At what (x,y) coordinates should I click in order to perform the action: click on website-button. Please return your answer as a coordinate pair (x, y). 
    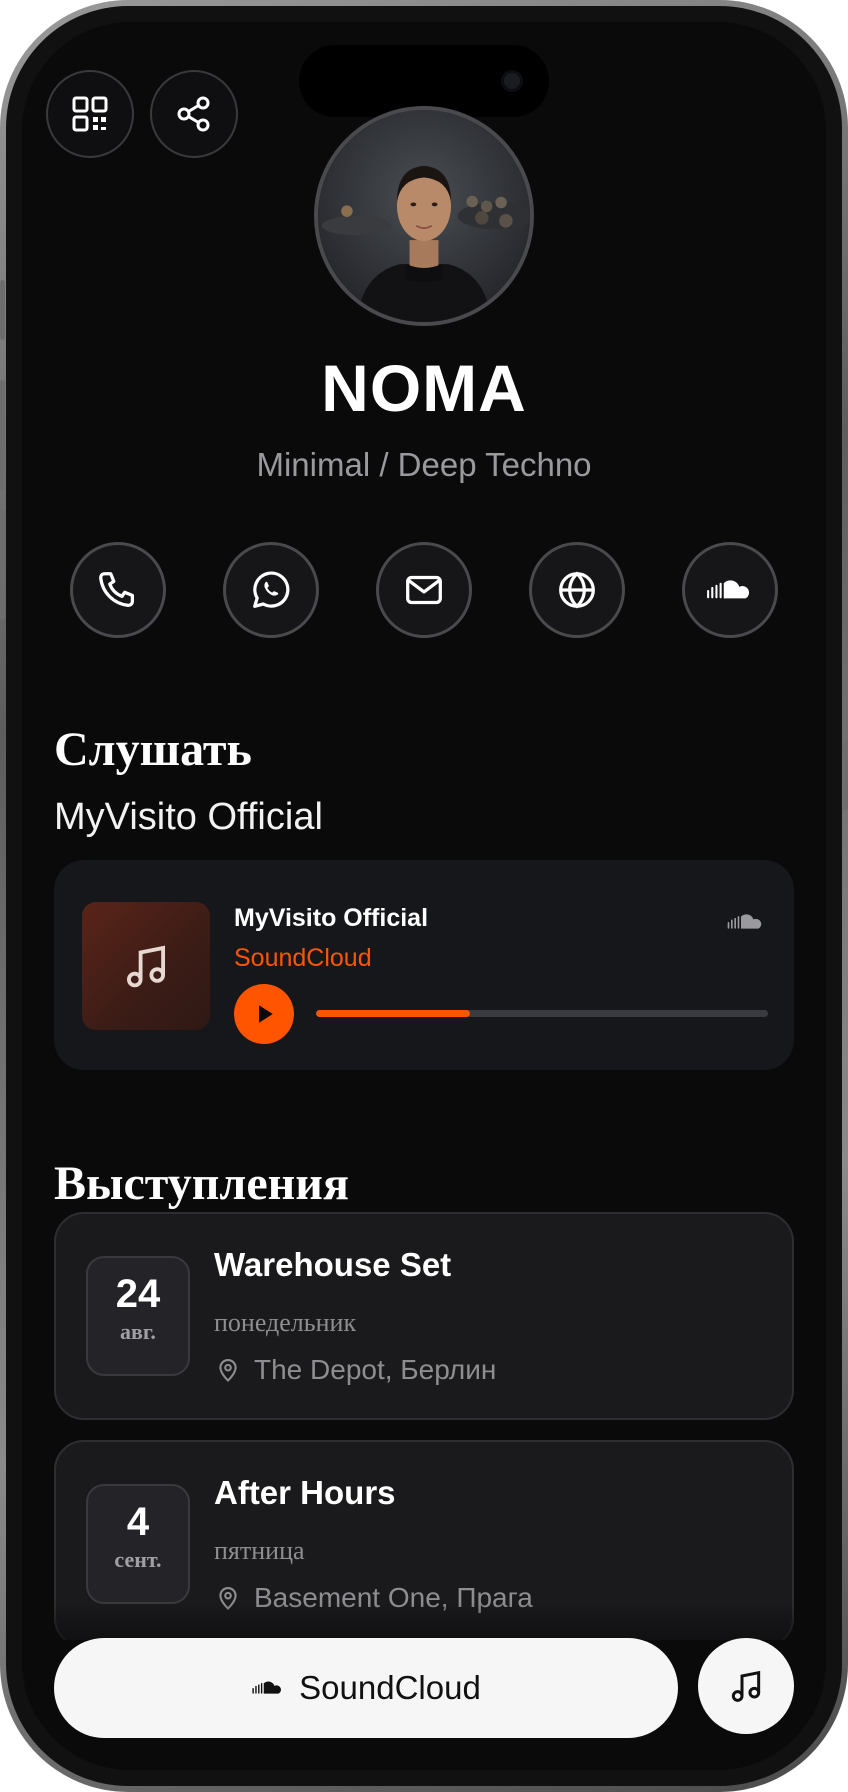
    Looking at the image, I should click on (577, 590).